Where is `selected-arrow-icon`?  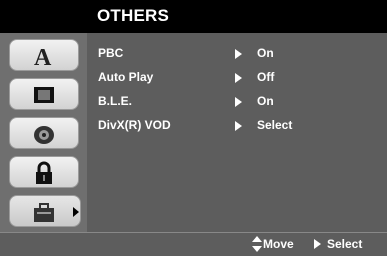
selected-arrow-icon is located at coordinates (76, 212).